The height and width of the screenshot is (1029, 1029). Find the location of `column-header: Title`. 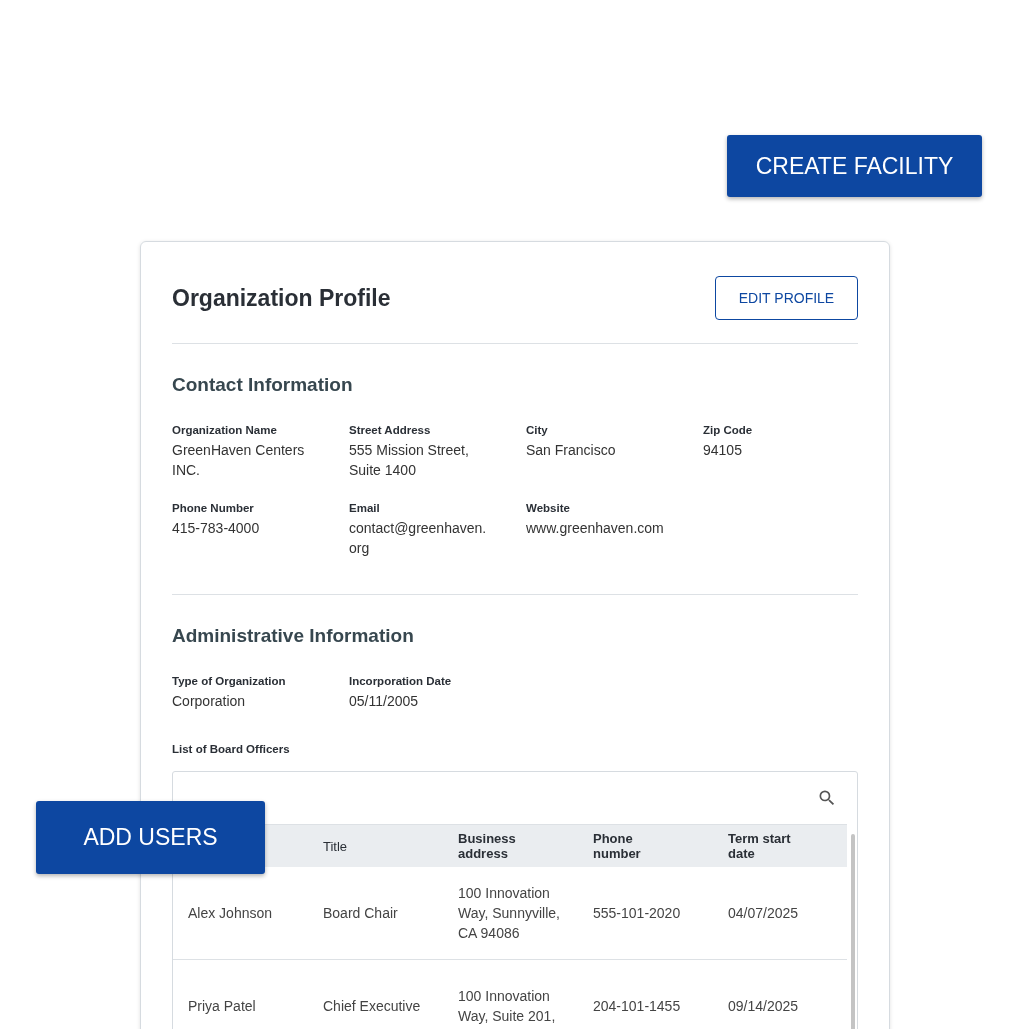

column-header: Title is located at coordinates (336, 846).